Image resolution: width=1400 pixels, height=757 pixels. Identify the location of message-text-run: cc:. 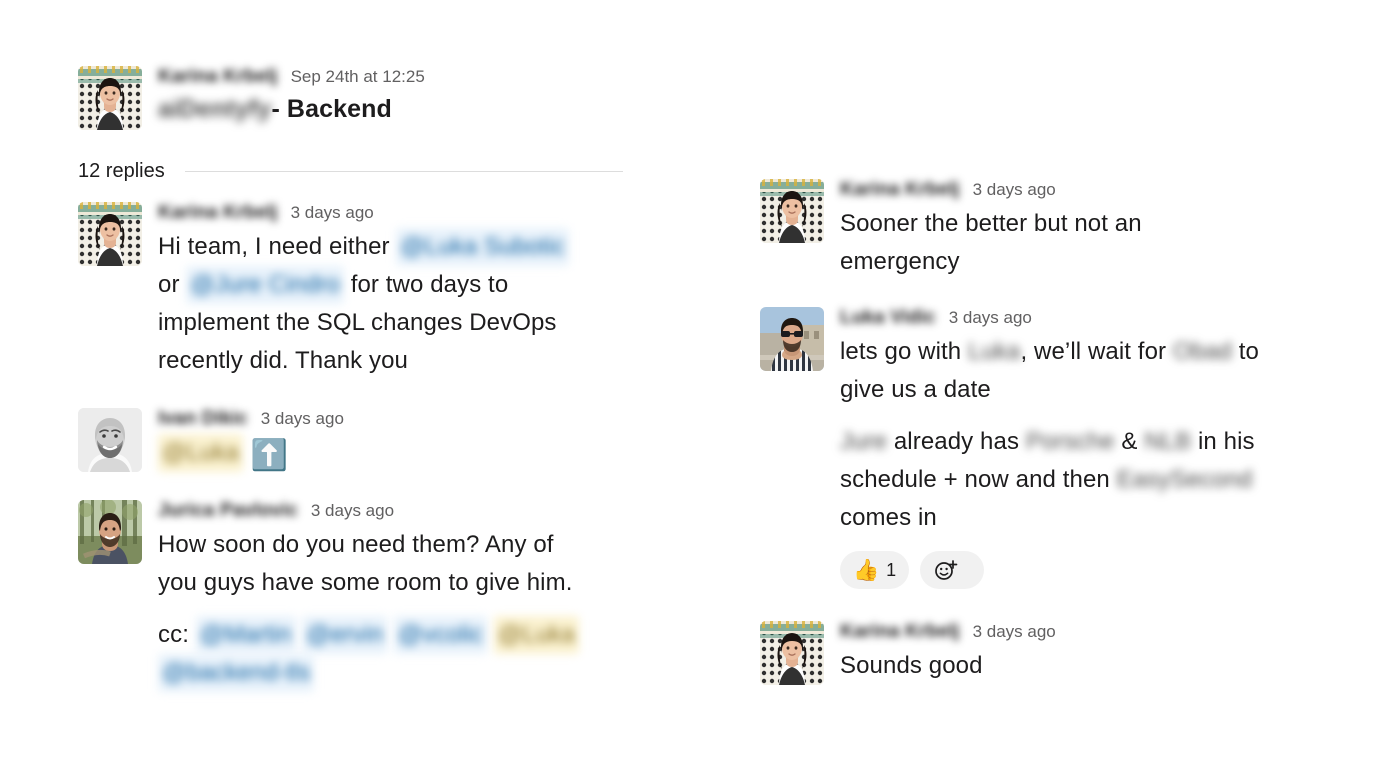
(177, 634).